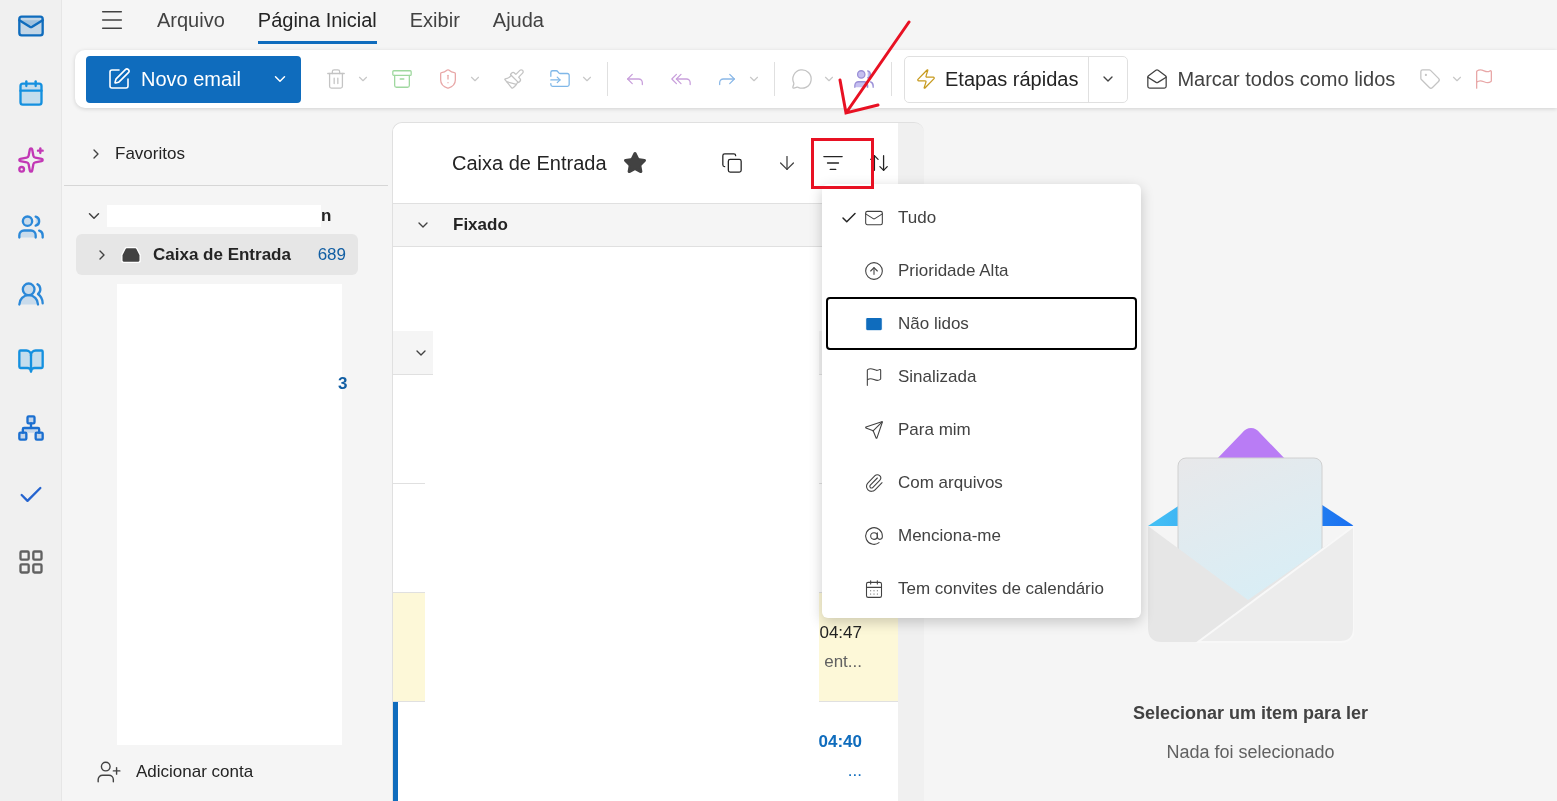 This screenshot has height=801, width=1557. I want to click on folder-title: Caixa de Entrada, so click(529, 163).